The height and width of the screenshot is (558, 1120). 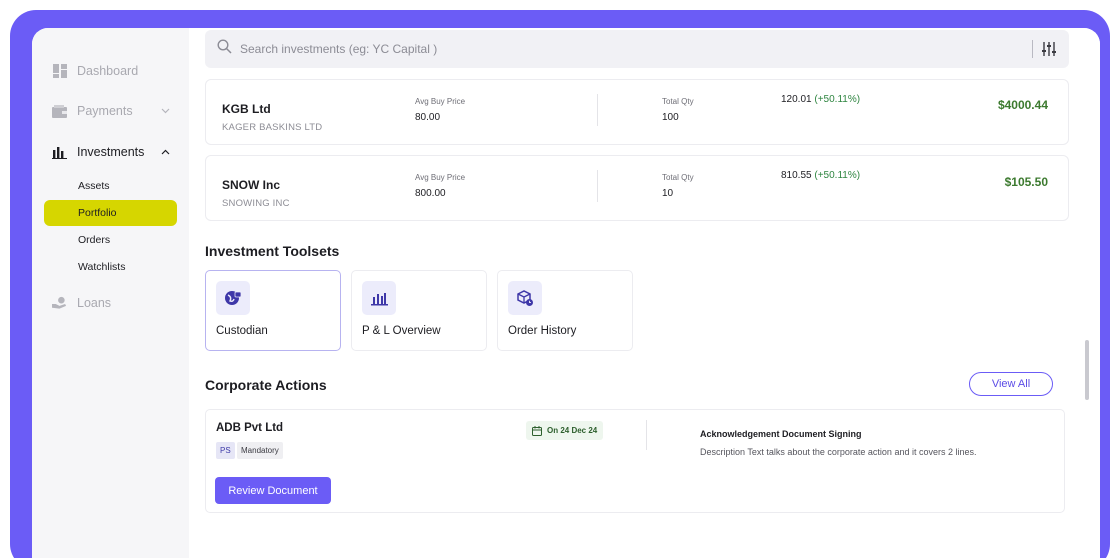 What do you see at coordinates (59, 71) in the screenshot?
I see `dashboard-icon` at bounding box center [59, 71].